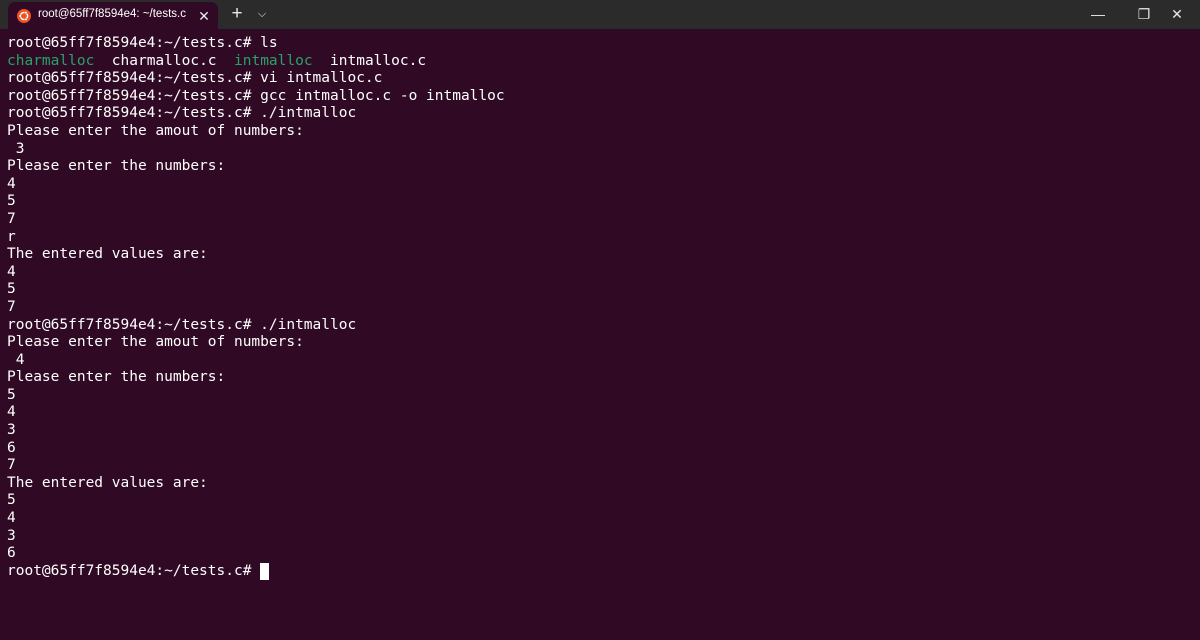 Image resolution: width=1200 pixels, height=640 pixels. I want to click on title-bar: root@65ff7f8594e4: ~/tests.c ✕ + ⌵ — ❐ ✕, so click(600, 14).